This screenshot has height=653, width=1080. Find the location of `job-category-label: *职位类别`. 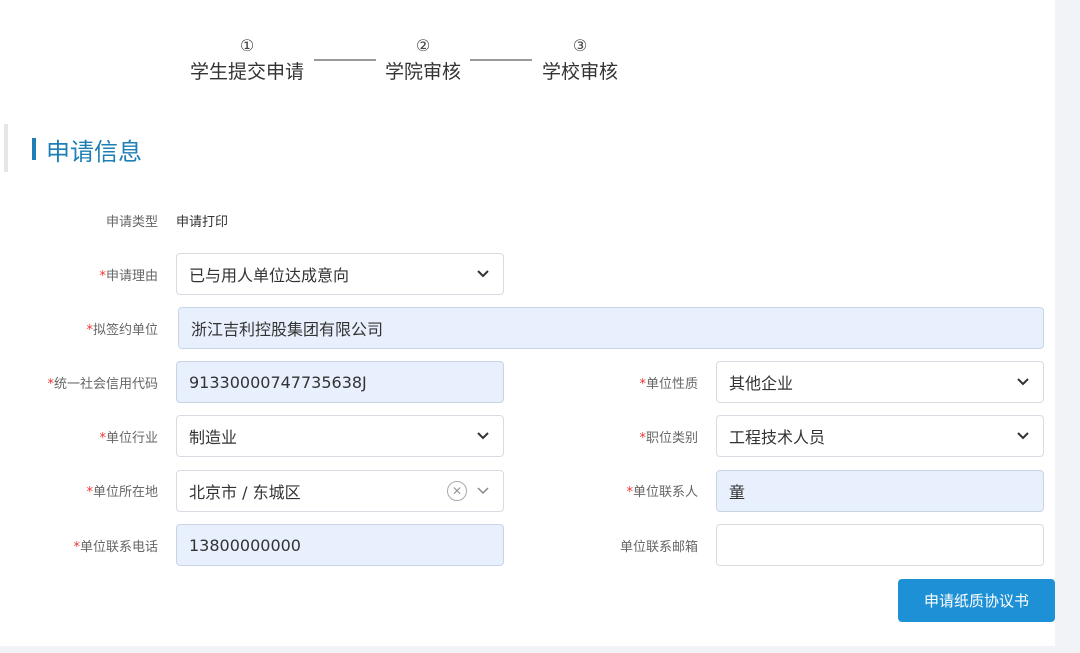

job-category-label: *职位类别 is located at coordinates (629, 436).